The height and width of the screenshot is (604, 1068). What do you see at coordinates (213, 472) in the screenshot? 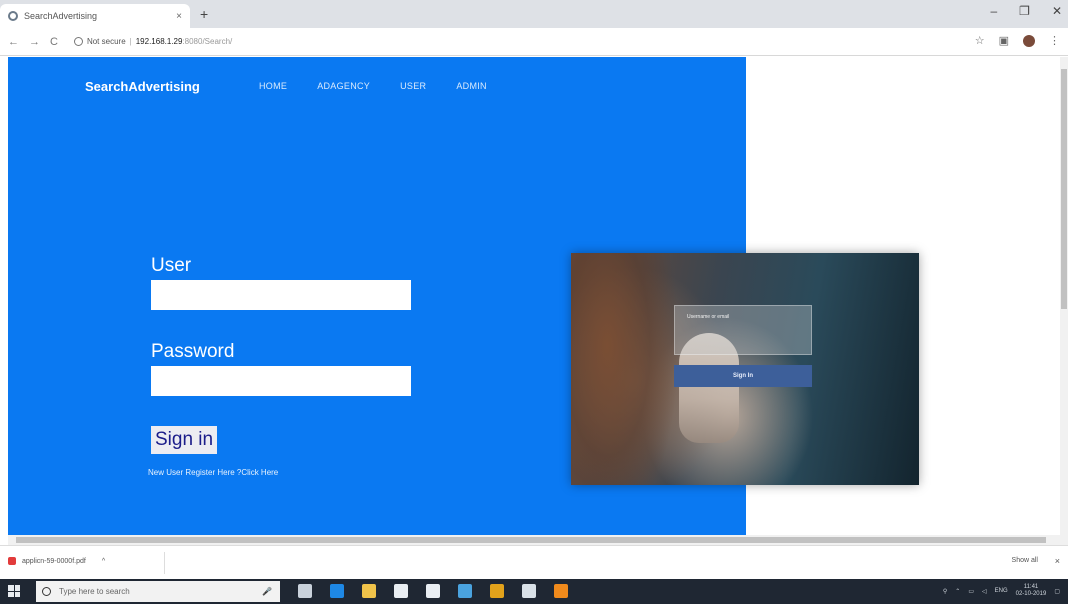
I see `register-link: New User Register Here ?Click Here` at bounding box center [213, 472].